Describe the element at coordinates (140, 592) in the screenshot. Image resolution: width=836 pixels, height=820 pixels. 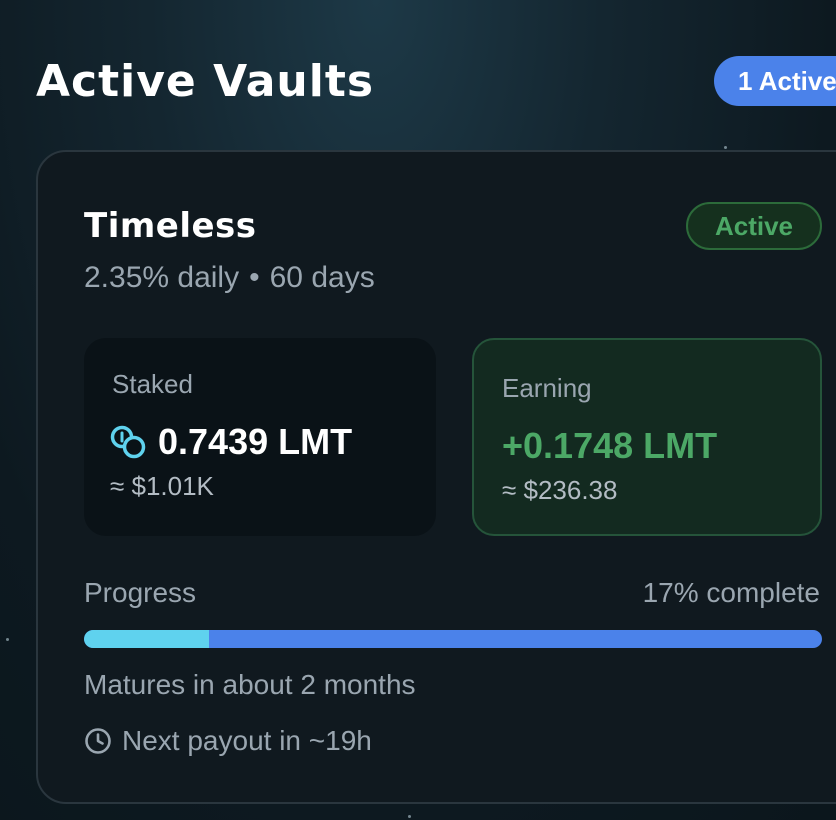
I see `progress-label: Progress` at that location.